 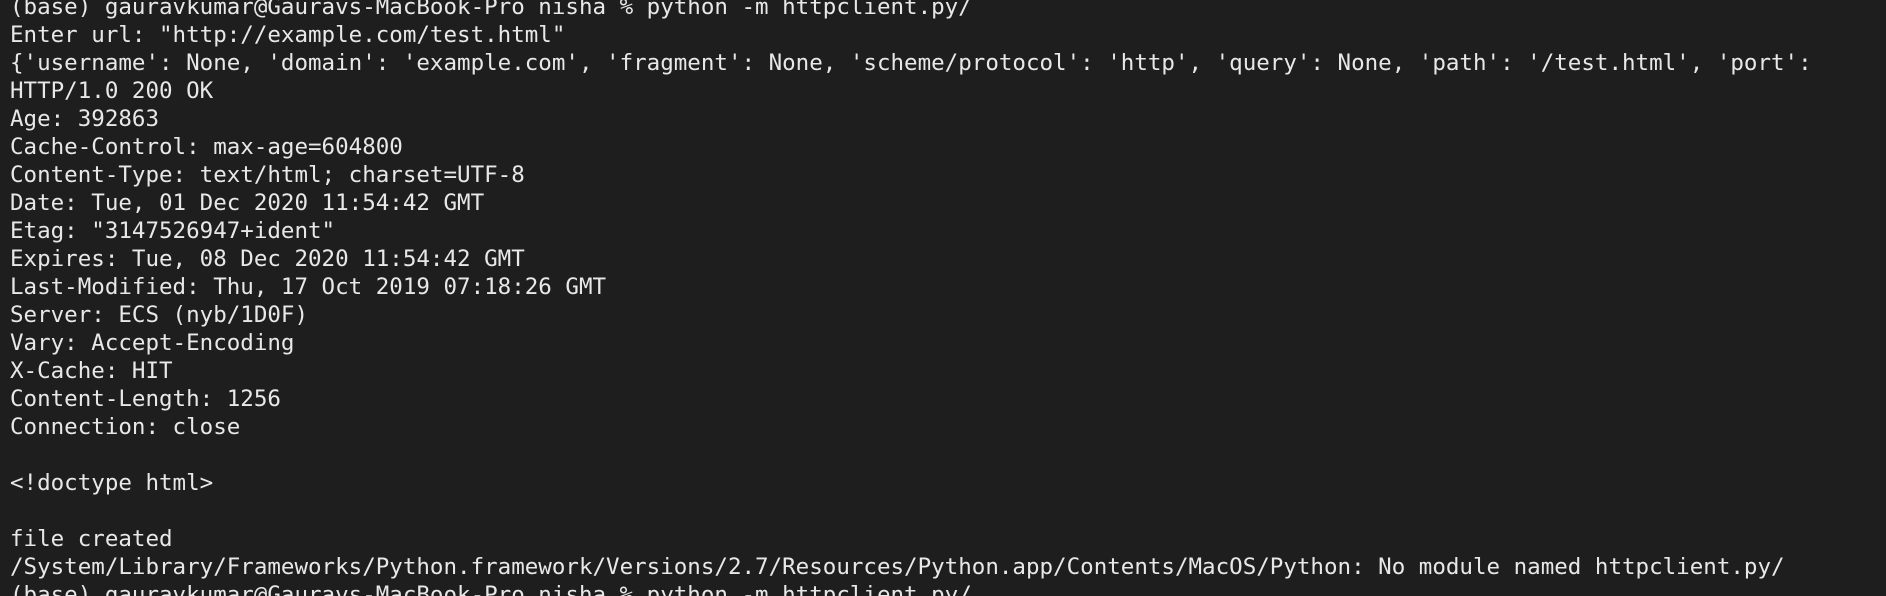 I want to click on file-created-line: file created, so click(x=91, y=539).